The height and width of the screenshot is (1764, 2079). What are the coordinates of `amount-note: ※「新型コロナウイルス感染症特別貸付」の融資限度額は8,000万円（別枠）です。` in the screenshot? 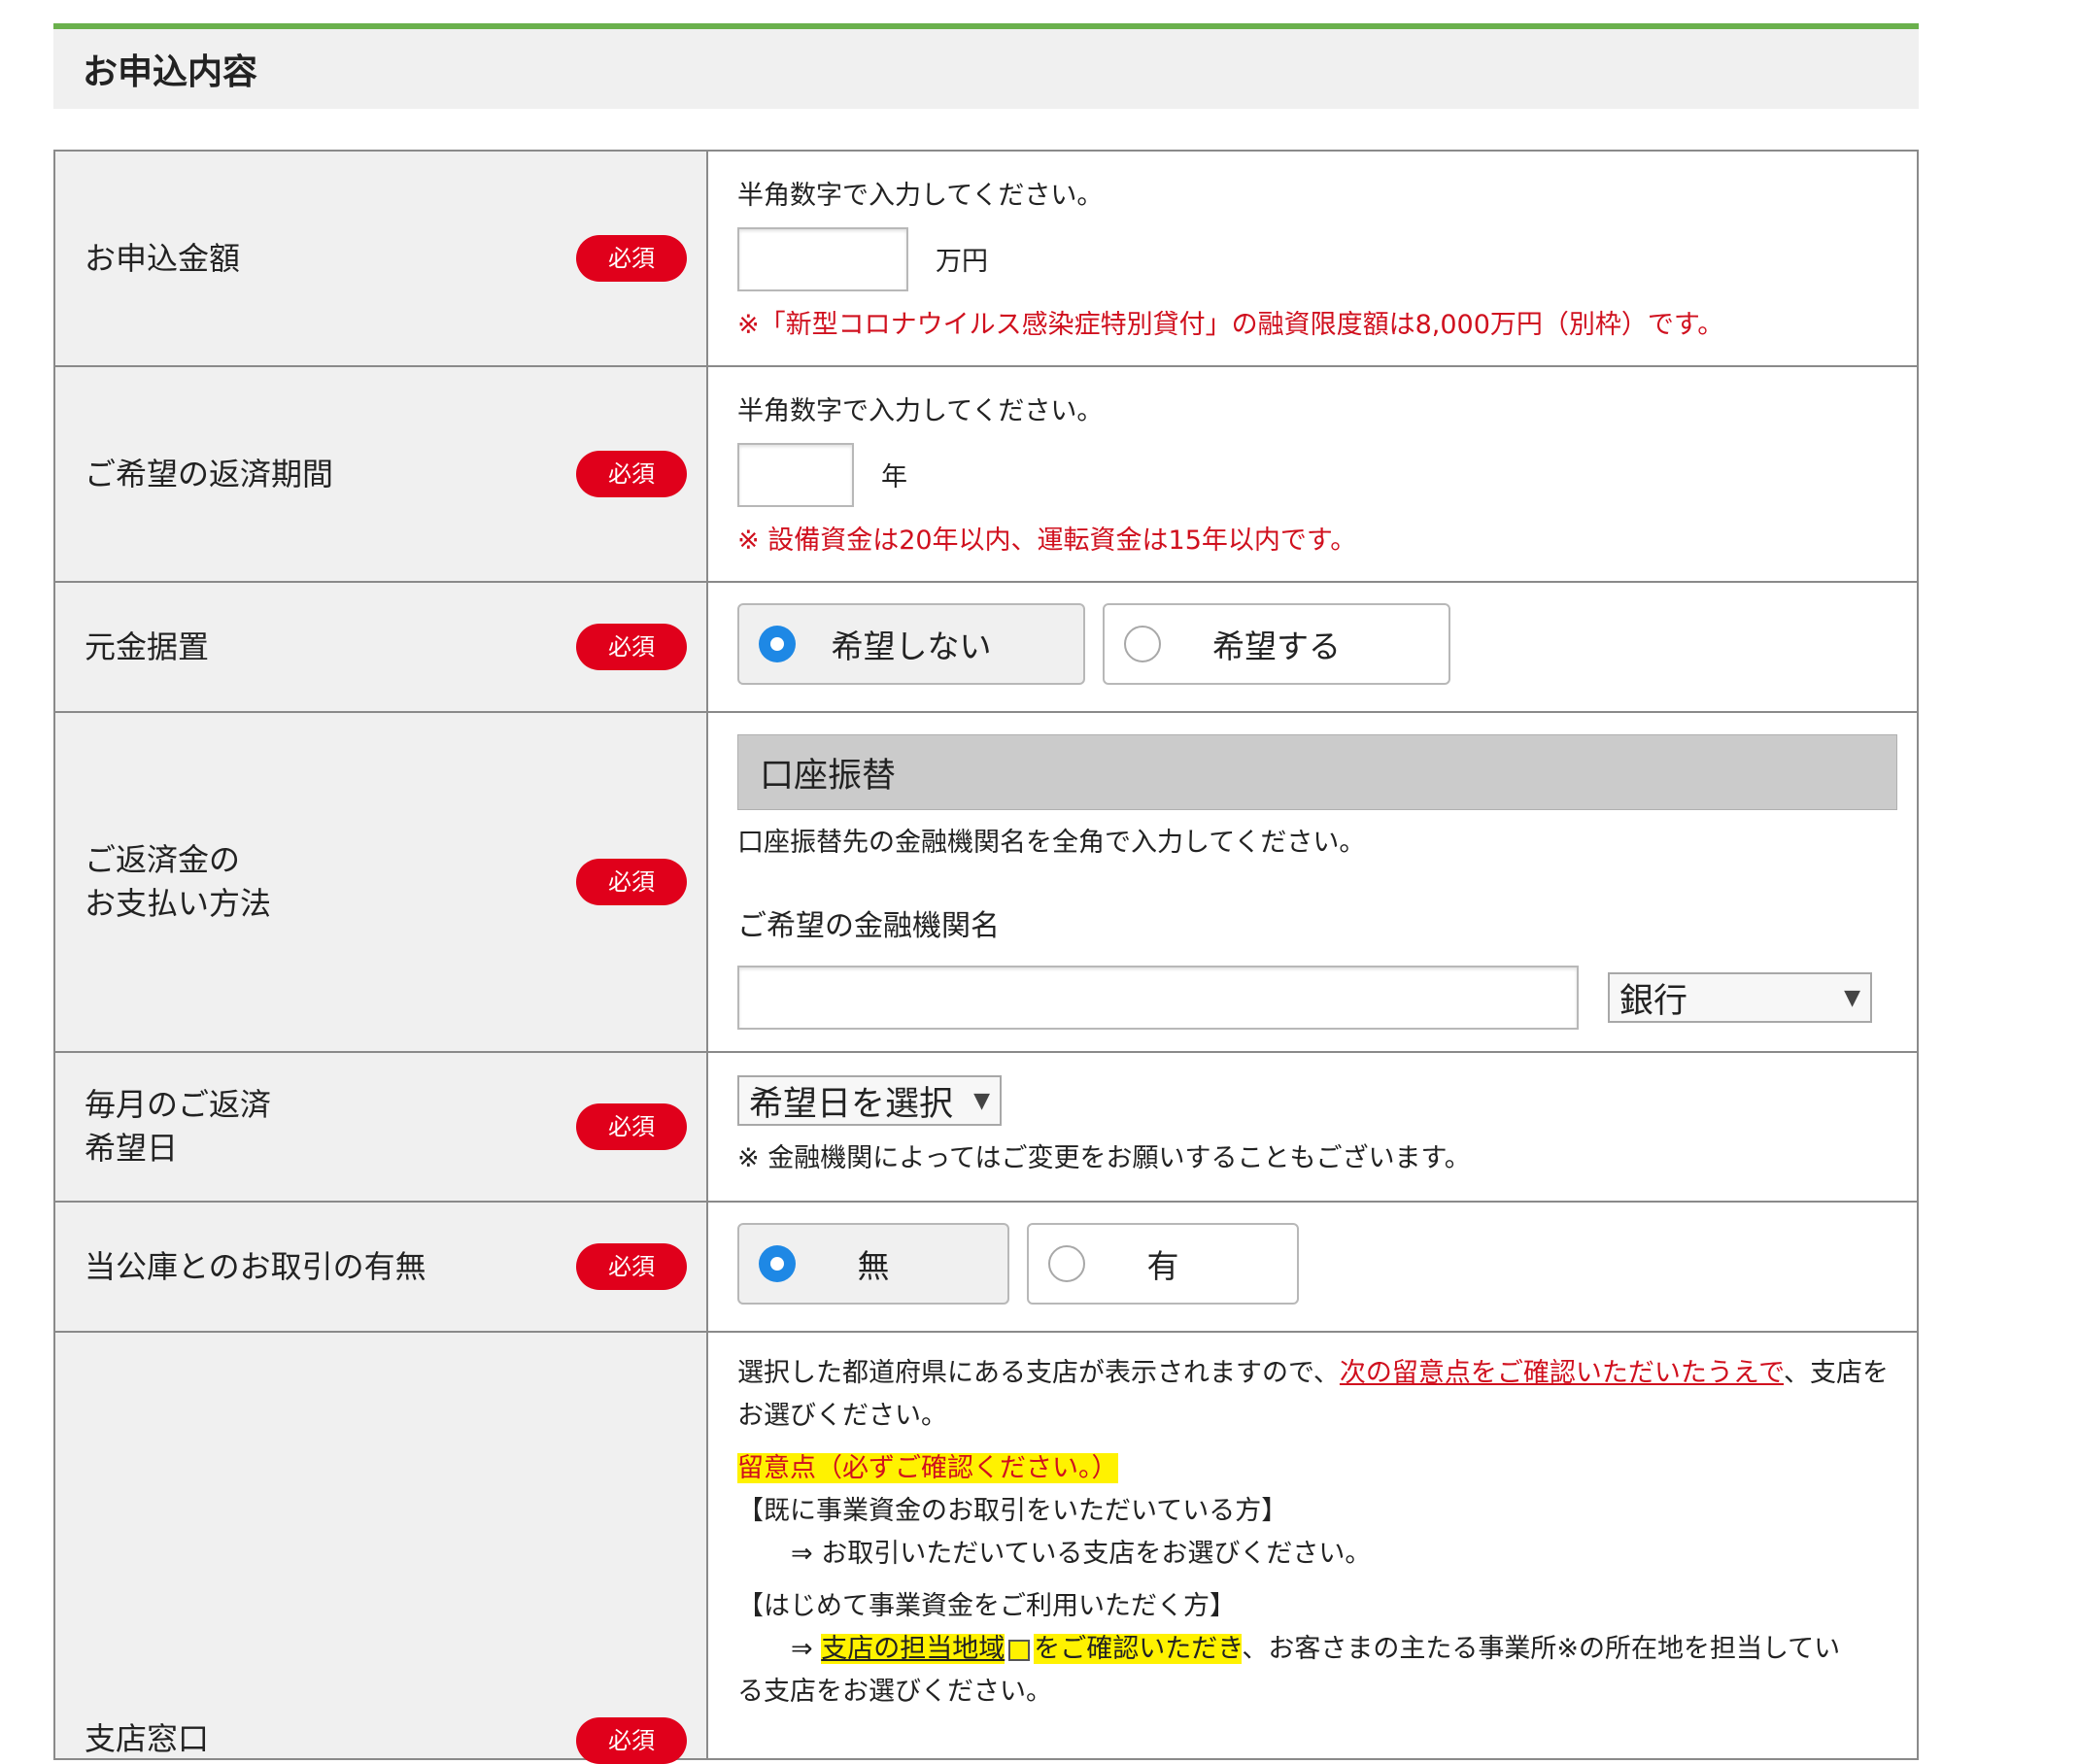 It's located at (1231, 324).